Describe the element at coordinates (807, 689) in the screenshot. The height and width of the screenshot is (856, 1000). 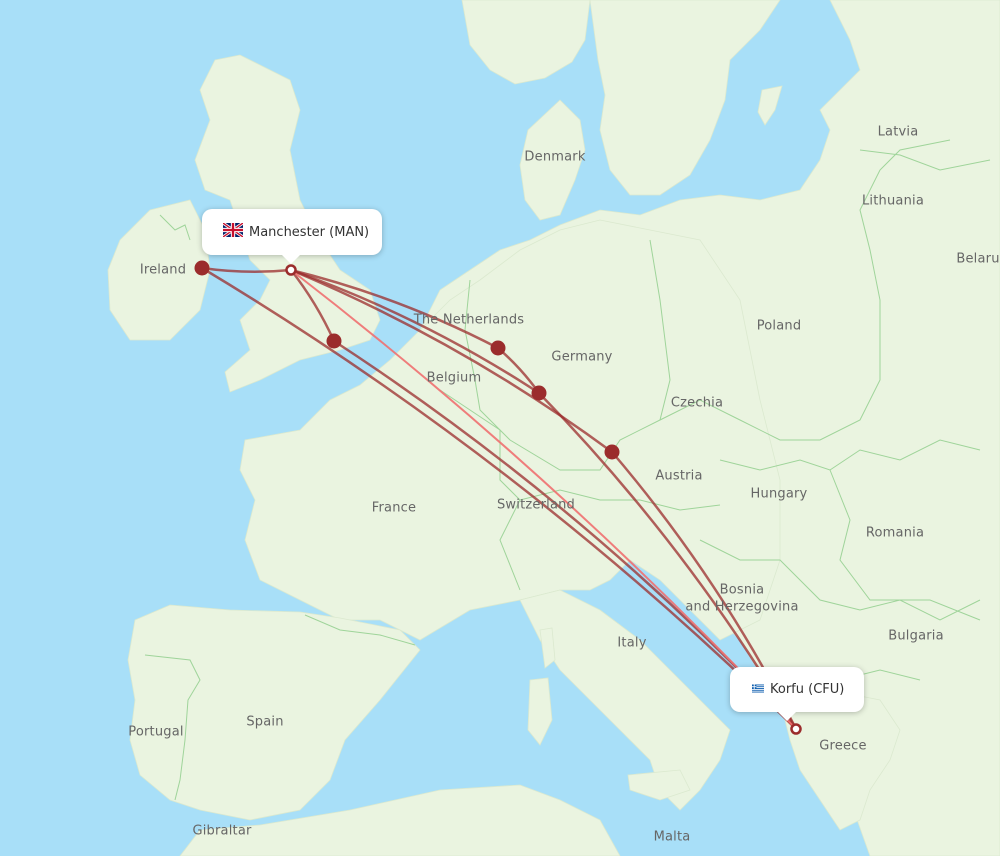
I see `destination-label: Korfu (CFU)` at that location.